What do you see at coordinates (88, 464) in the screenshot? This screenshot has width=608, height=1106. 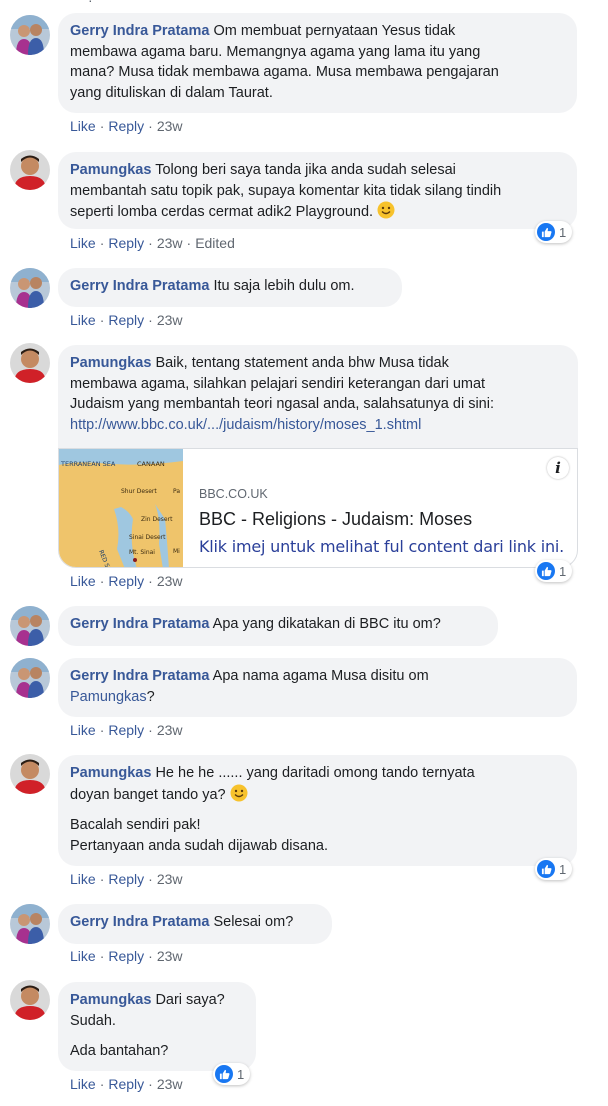 I see `map-label: TERRANEAN SEA` at bounding box center [88, 464].